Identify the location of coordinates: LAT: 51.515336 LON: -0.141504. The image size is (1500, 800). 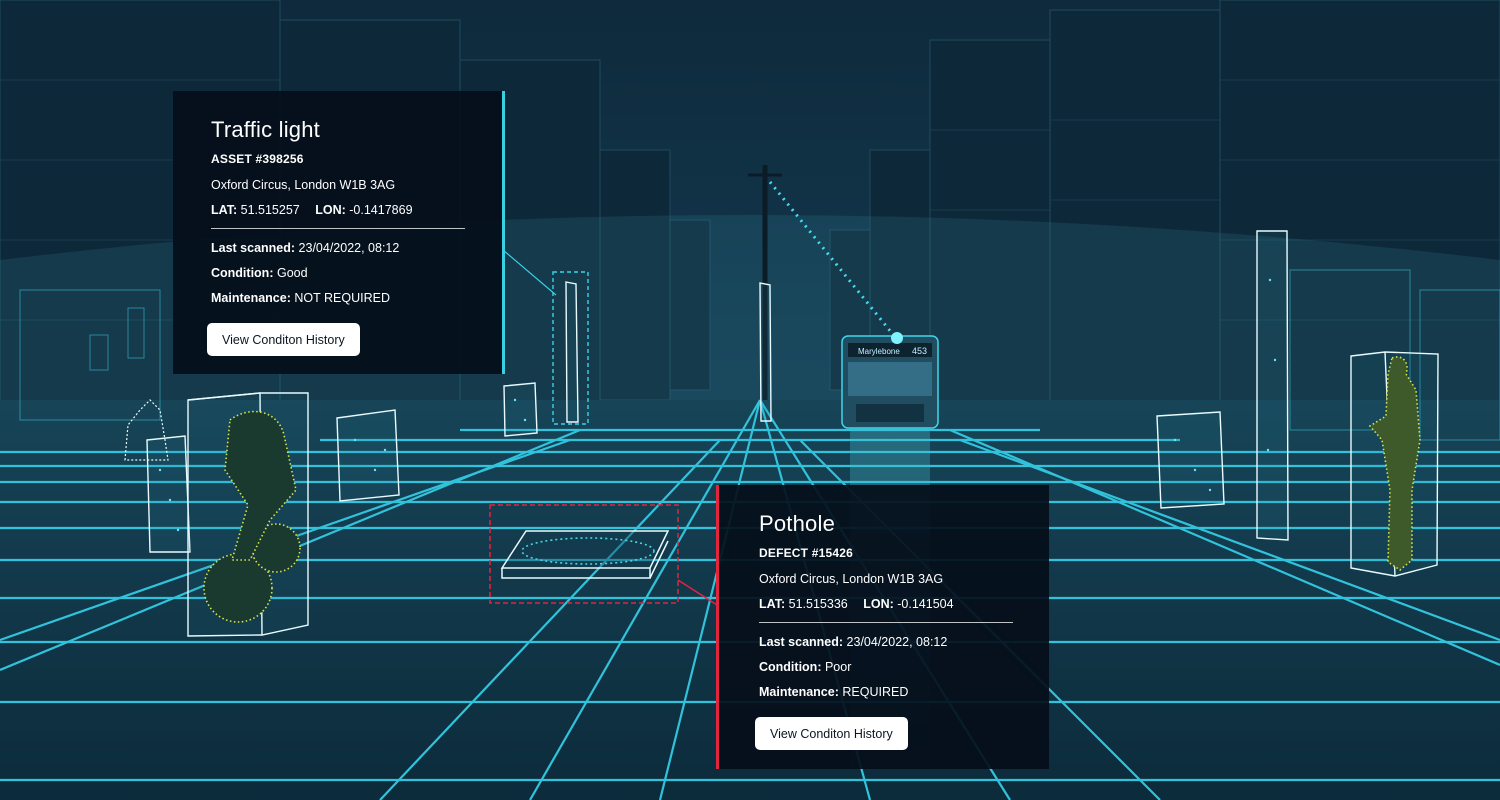
(884, 604).